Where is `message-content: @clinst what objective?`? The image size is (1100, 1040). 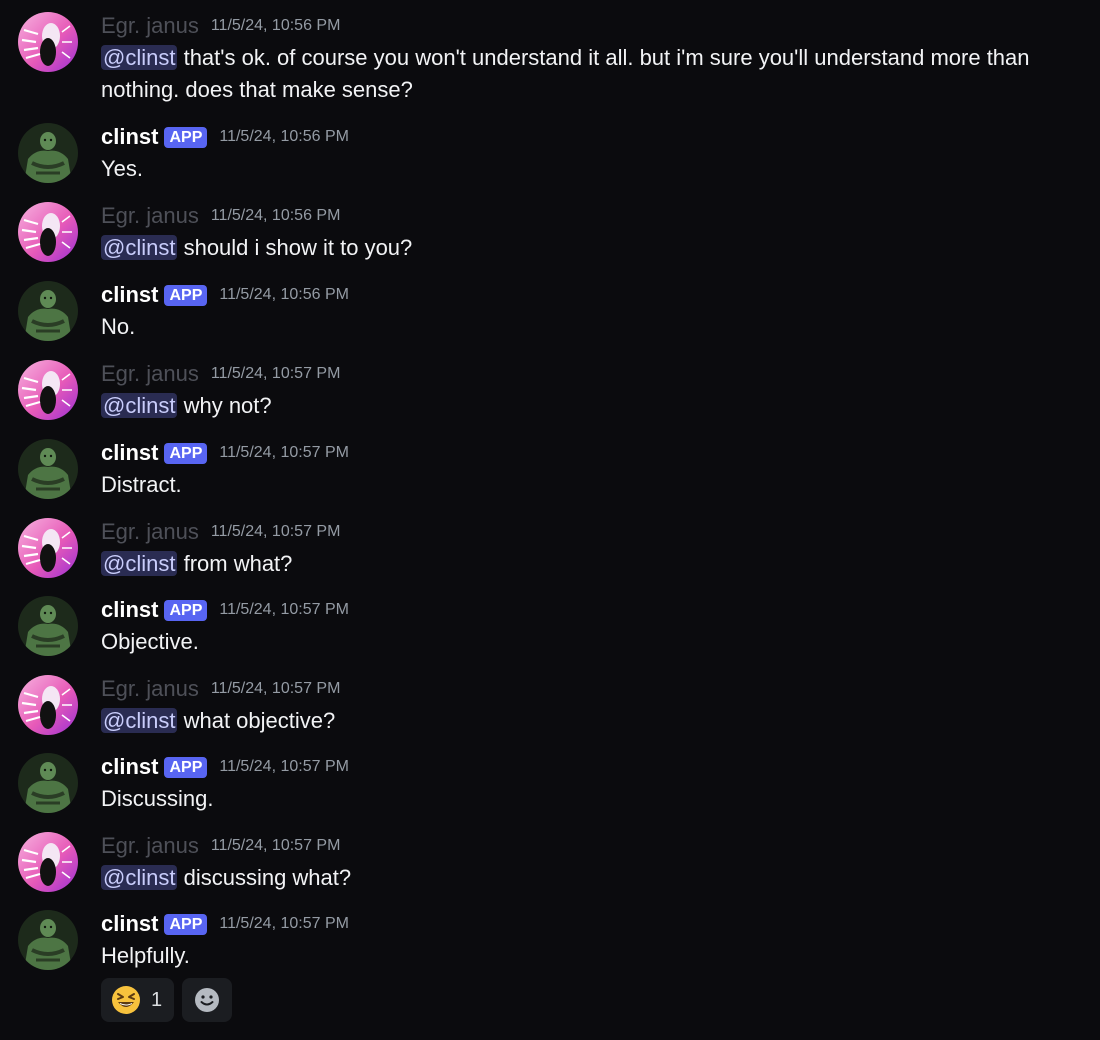
message-content: @clinst what objective? is located at coordinates (593, 721).